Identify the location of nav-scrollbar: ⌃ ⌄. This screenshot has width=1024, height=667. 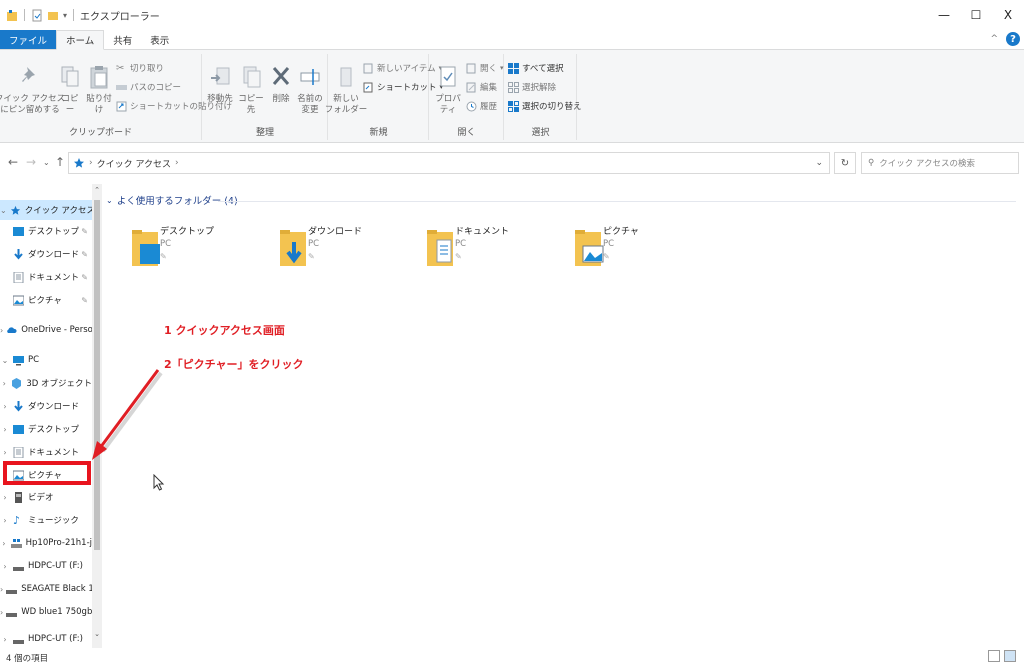
(97, 416).